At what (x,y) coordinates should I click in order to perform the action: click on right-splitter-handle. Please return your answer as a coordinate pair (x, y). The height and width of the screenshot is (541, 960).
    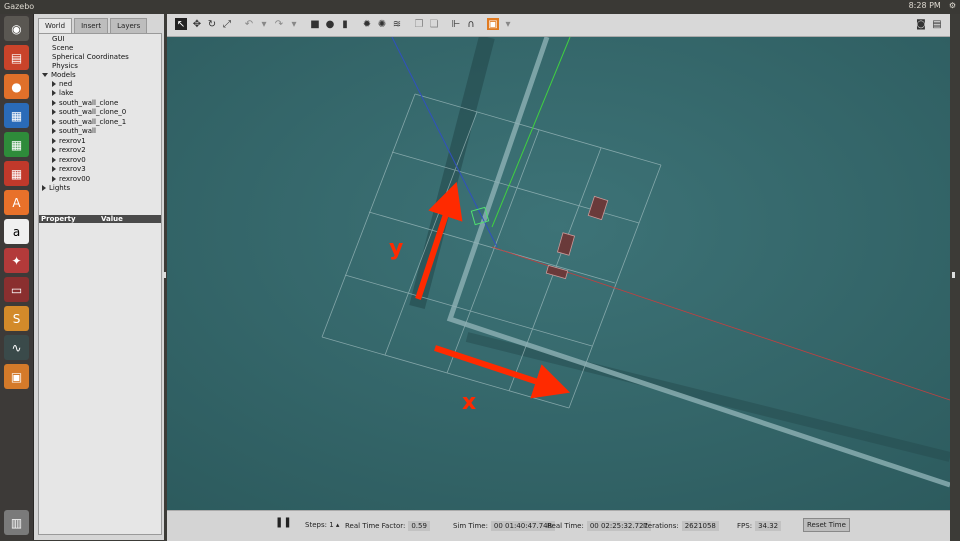
    Looking at the image, I should click on (953, 275).